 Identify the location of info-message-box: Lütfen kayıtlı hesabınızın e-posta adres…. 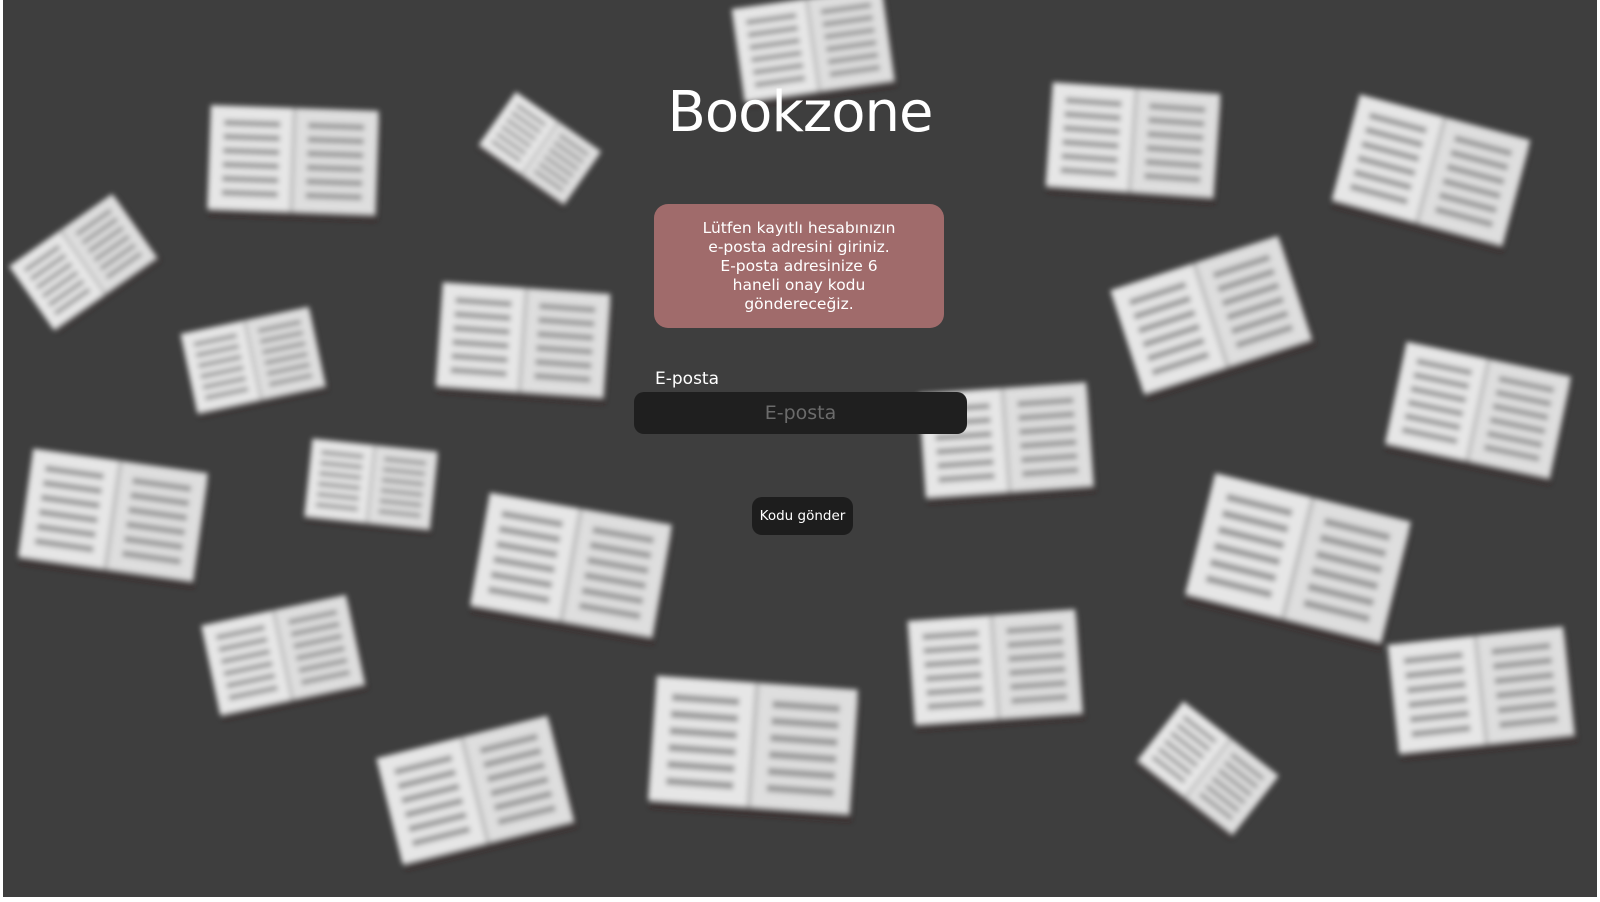
(799, 266).